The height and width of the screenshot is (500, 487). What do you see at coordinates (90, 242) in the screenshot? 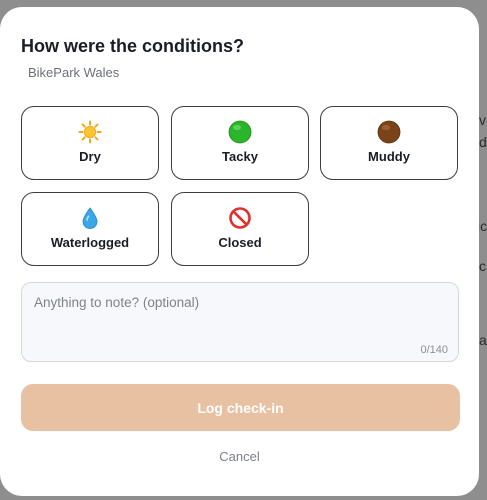
I see `condition-option-label: Waterlogged` at bounding box center [90, 242].